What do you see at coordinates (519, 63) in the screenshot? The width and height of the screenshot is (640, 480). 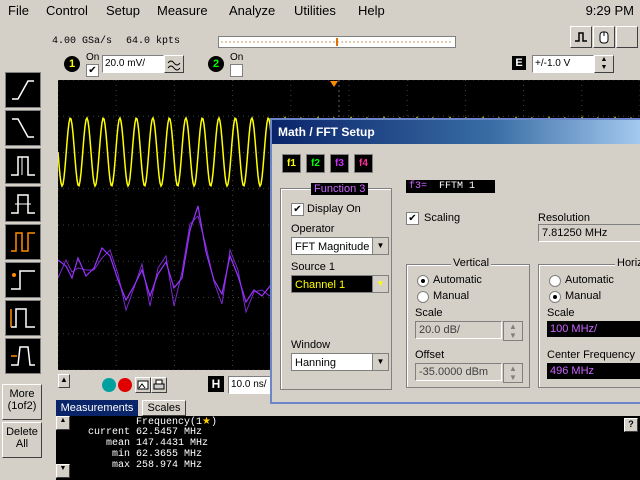 I see `trigger-badge: E` at bounding box center [519, 63].